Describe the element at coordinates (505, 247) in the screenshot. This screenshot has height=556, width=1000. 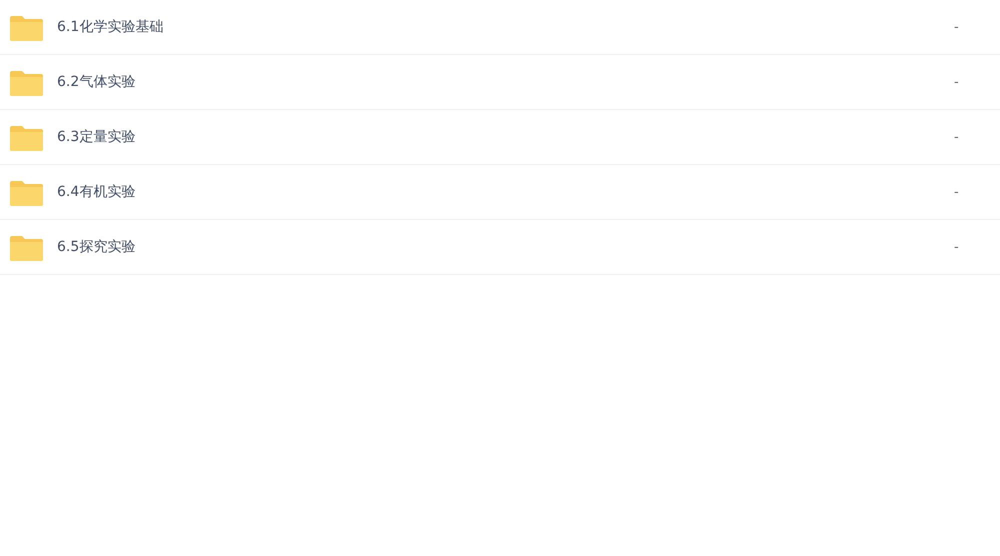
I see `folder-name: 6.5探究实验` at that location.